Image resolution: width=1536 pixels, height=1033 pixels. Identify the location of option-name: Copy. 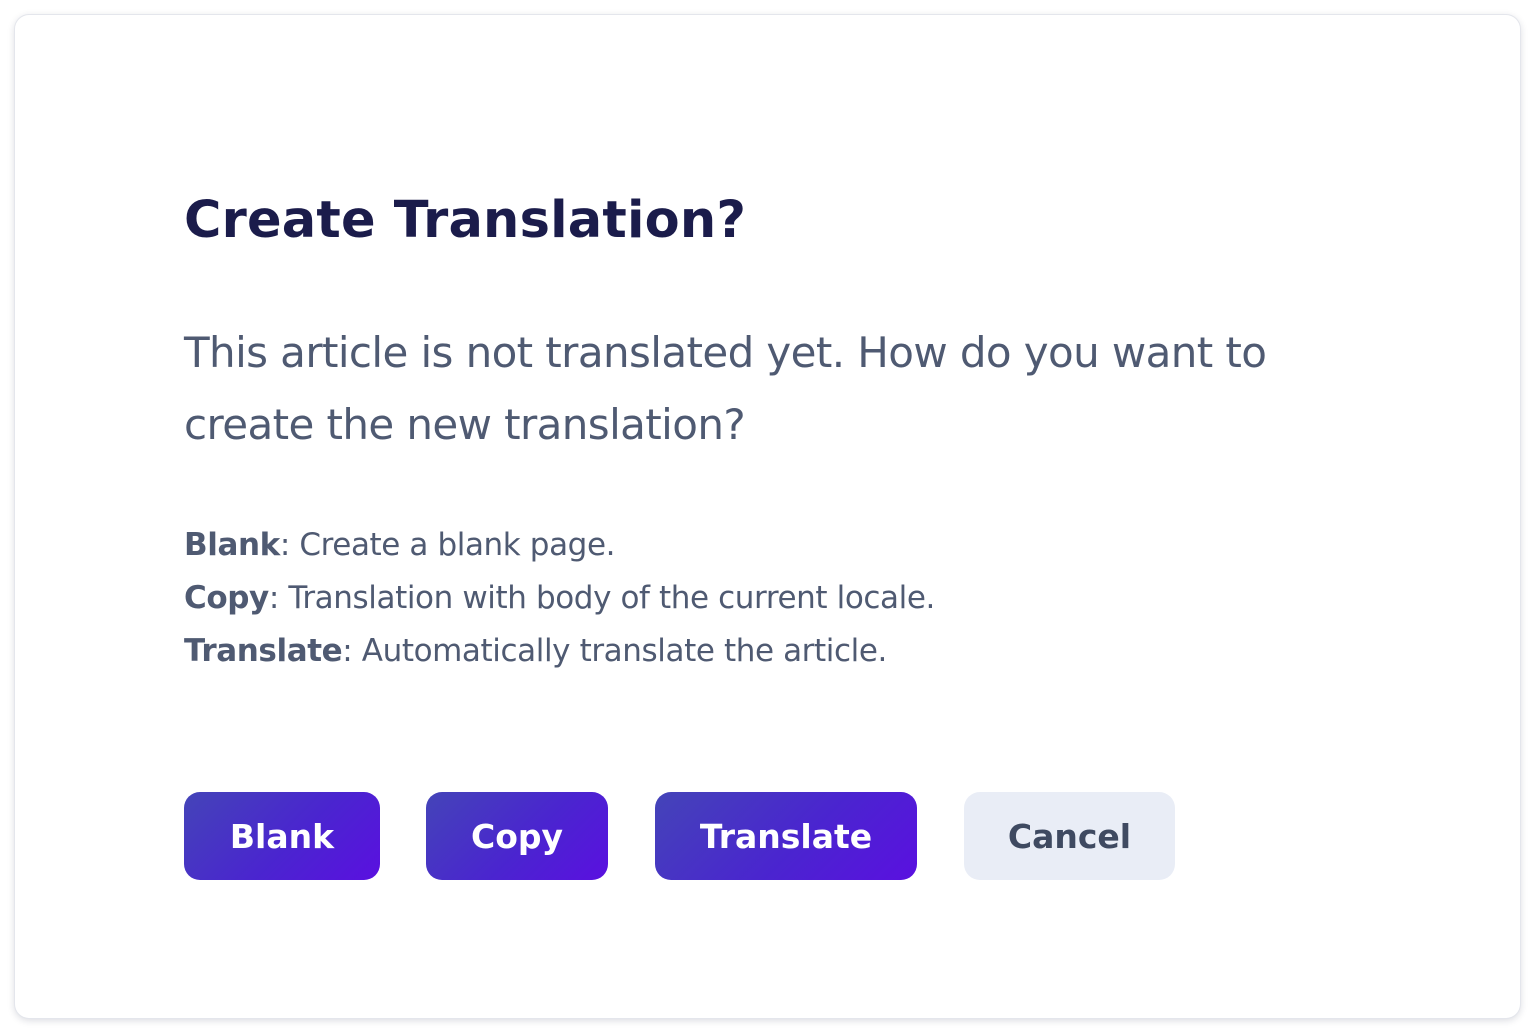
(226, 598).